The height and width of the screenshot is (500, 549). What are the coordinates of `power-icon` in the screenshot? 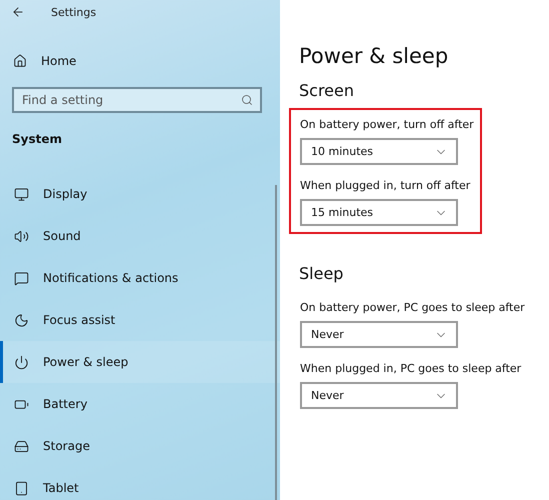 It's located at (21, 362).